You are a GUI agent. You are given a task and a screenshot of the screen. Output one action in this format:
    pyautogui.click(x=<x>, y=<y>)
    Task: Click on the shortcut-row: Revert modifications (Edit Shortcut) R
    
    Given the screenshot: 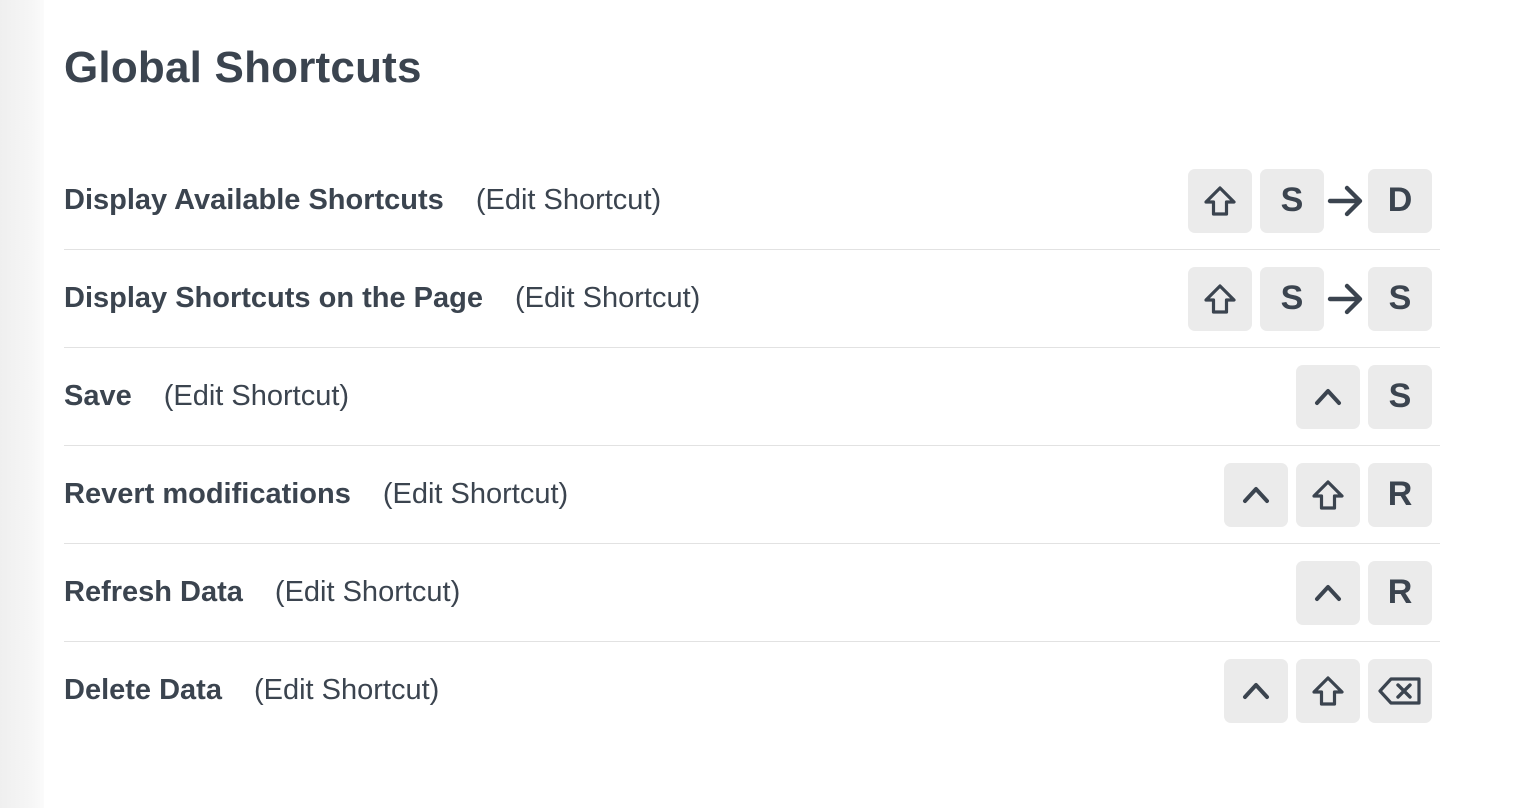 What is the action you would take?
    pyautogui.click(x=752, y=495)
    